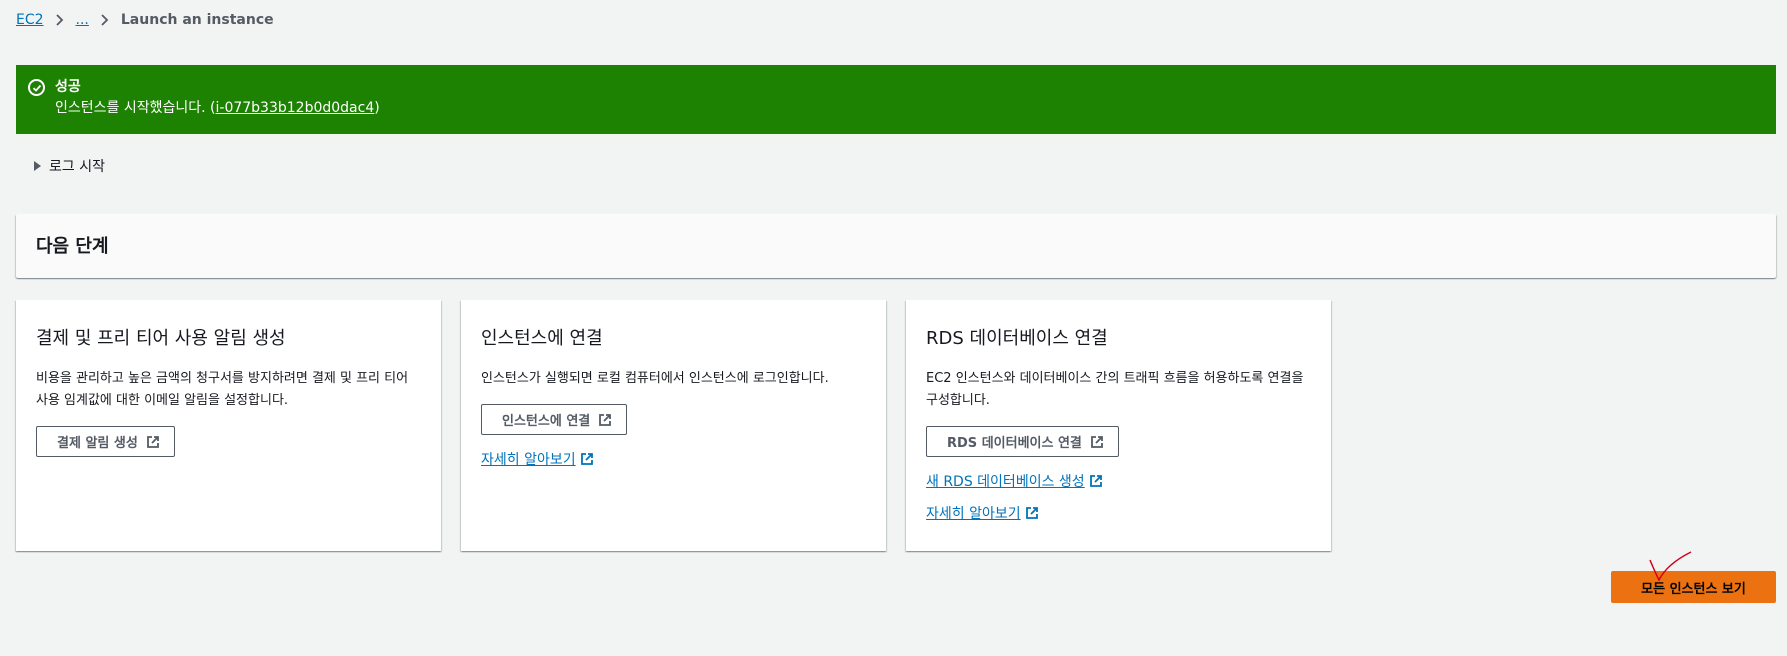  Describe the element at coordinates (896, 246) in the screenshot. I see `next-steps-header: 다음 단계` at that location.